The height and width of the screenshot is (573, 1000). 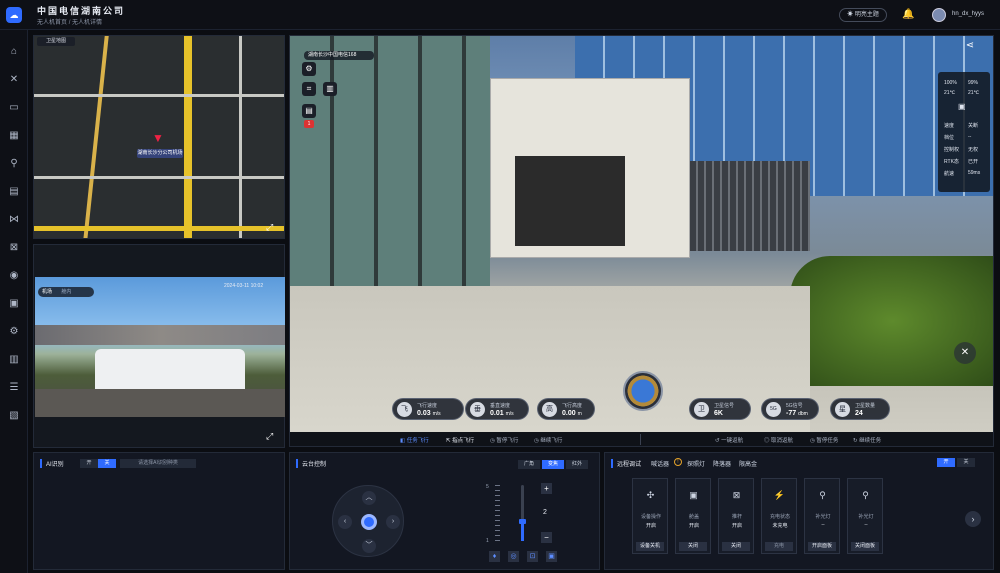 I want to click on battery-value: 99%, so click(x=973, y=83).